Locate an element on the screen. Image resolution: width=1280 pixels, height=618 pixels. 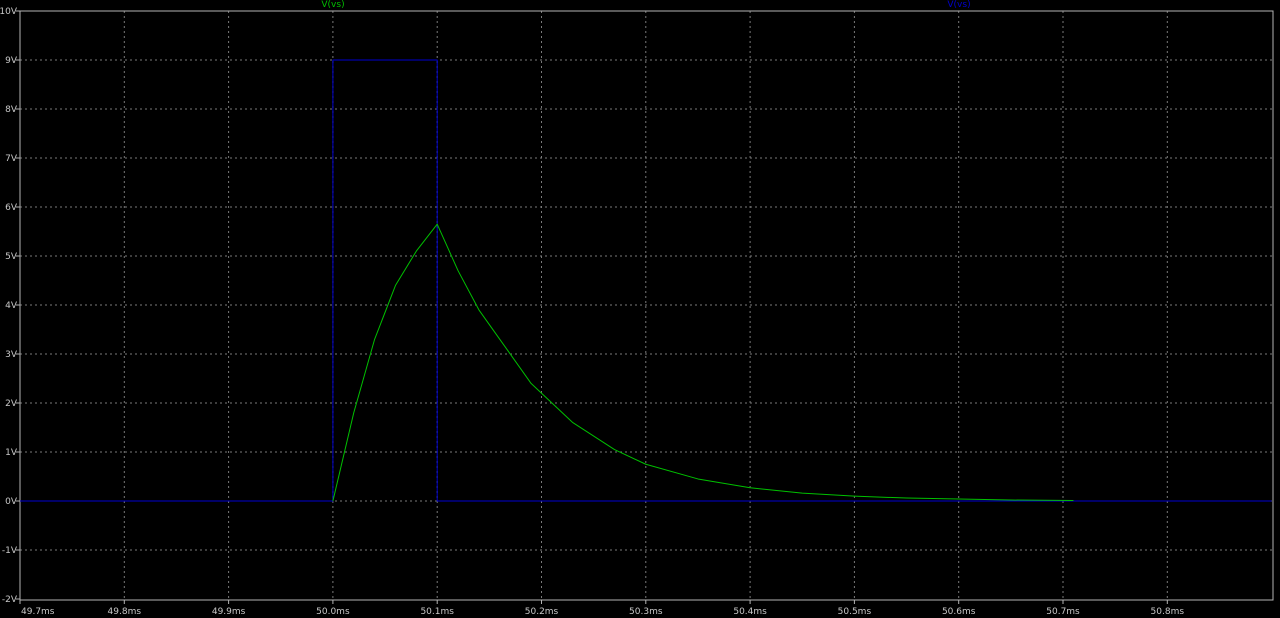
y-tick-label: 1V is located at coordinates (11, 453).